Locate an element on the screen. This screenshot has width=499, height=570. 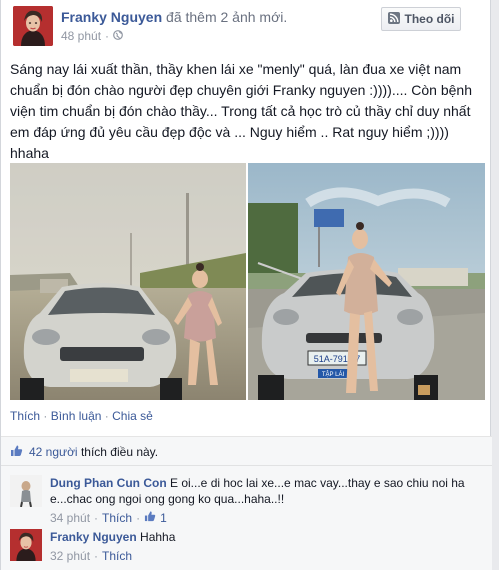
post-actions: Thích · Bình luận · Chia sẻ is located at coordinates (81, 416).